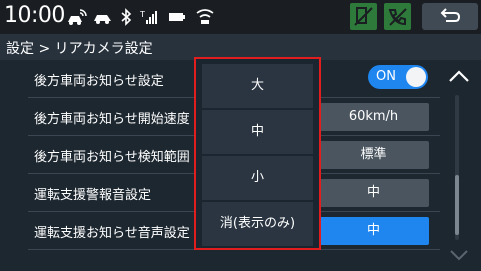  Describe the element at coordinates (398, 77) in the screenshot. I see `rear-alert-toggle: ON` at that location.